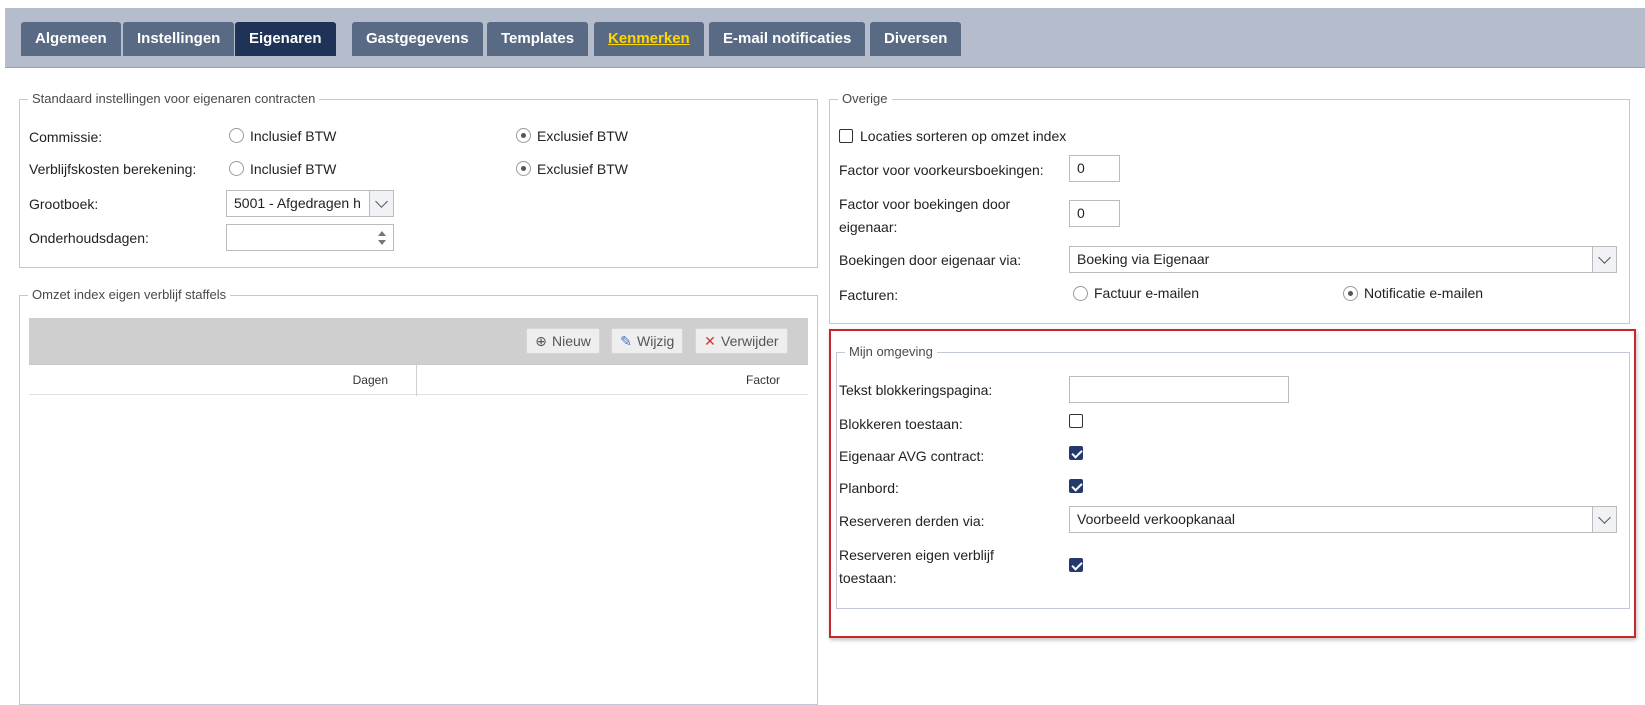 The width and height of the screenshot is (1645, 705). Describe the element at coordinates (916, 390) in the screenshot. I see `tekst-label: Tekst blokkeringspagina:` at that location.